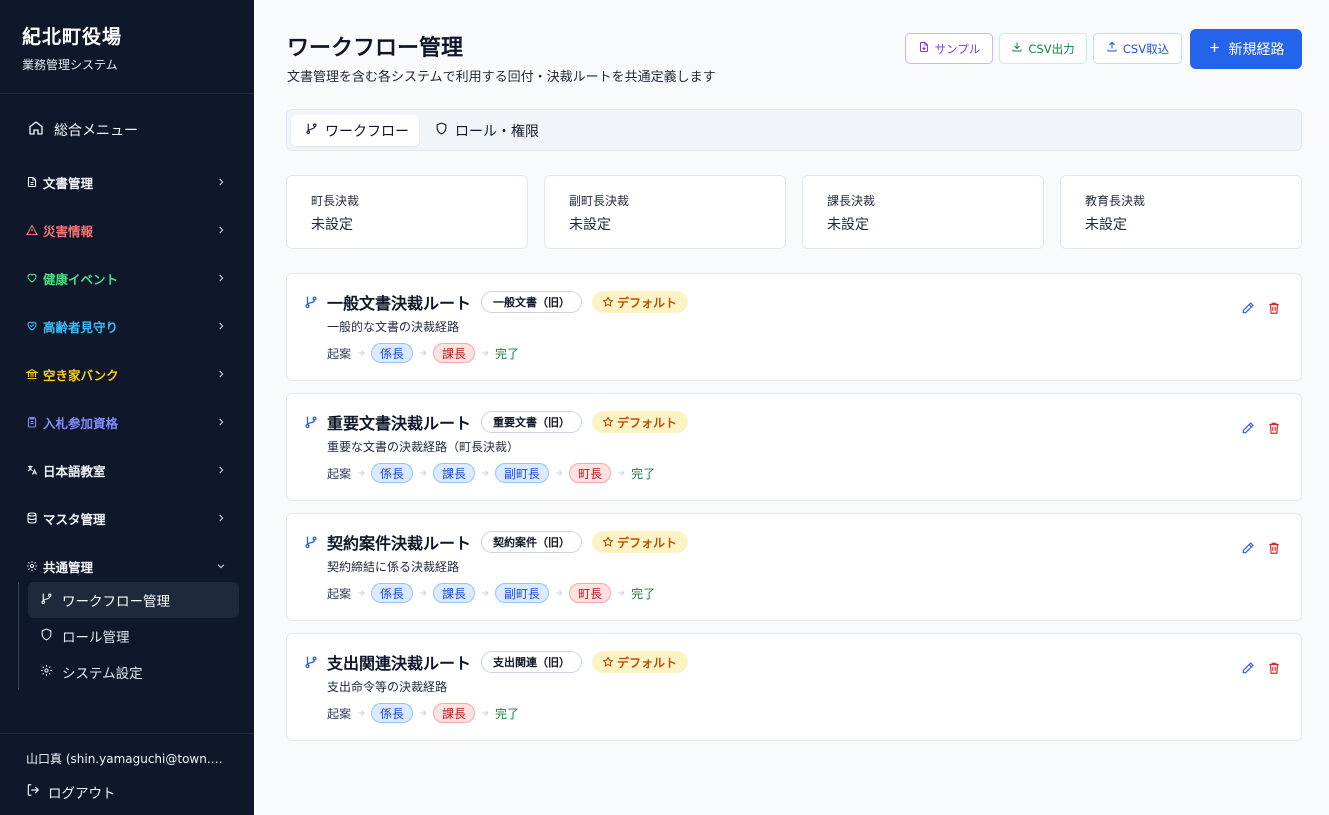 The height and width of the screenshot is (815, 1329). What do you see at coordinates (126, 326) in the screenshot?
I see `sidebar-group-elderly-watch: 高齢者見守り` at bounding box center [126, 326].